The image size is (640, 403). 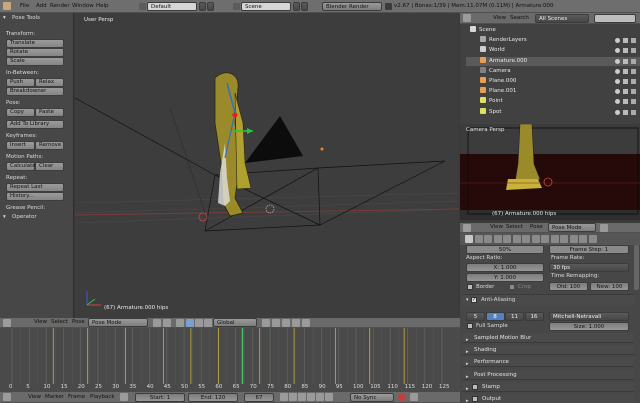 I want to click on operator-panel: Operator, so click(x=24, y=217).